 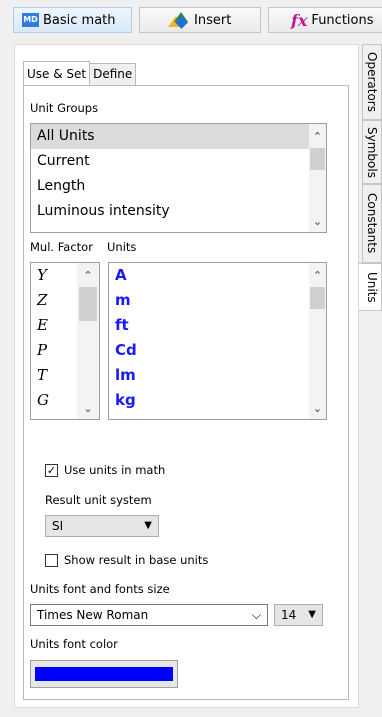 What do you see at coordinates (93, 615) in the screenshot?
I see `units-font-value: Times New Roman` at bounding box center [93, 615].